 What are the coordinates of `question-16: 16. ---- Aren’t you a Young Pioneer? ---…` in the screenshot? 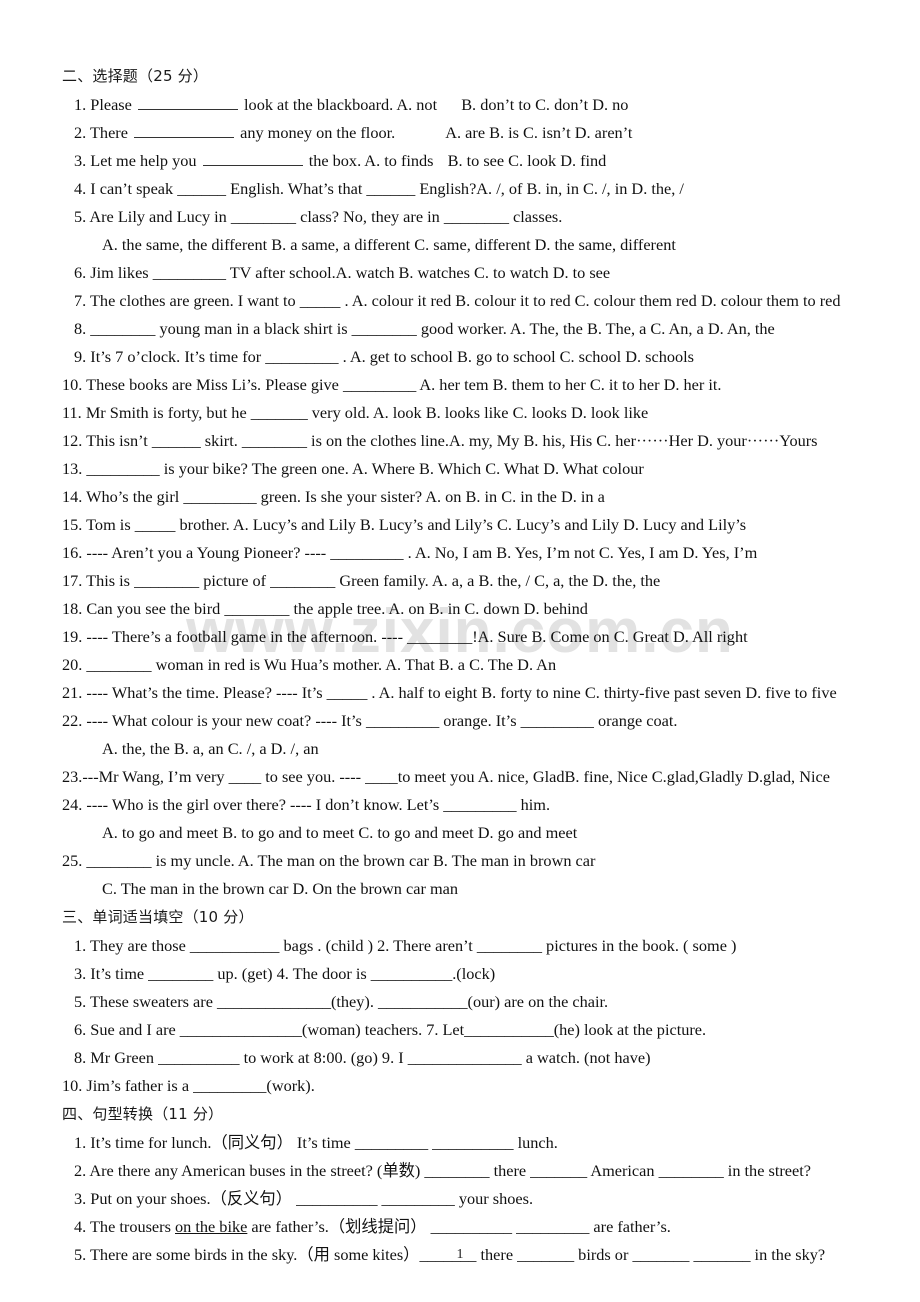 It's located at (410, 552).